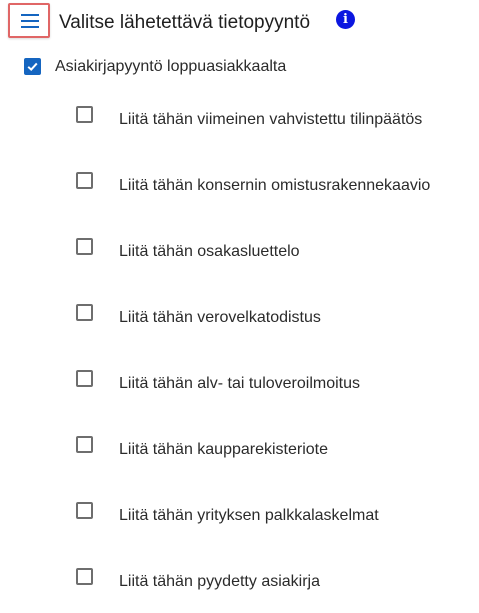 The width and height of the screenshot is (479, 613). What do you see at coordinates (239, 384) in the screenshot?
I see `attachment-label: Liitä tähän alv- tai tuloveroilmoitus` at bounding box center [239, 384].